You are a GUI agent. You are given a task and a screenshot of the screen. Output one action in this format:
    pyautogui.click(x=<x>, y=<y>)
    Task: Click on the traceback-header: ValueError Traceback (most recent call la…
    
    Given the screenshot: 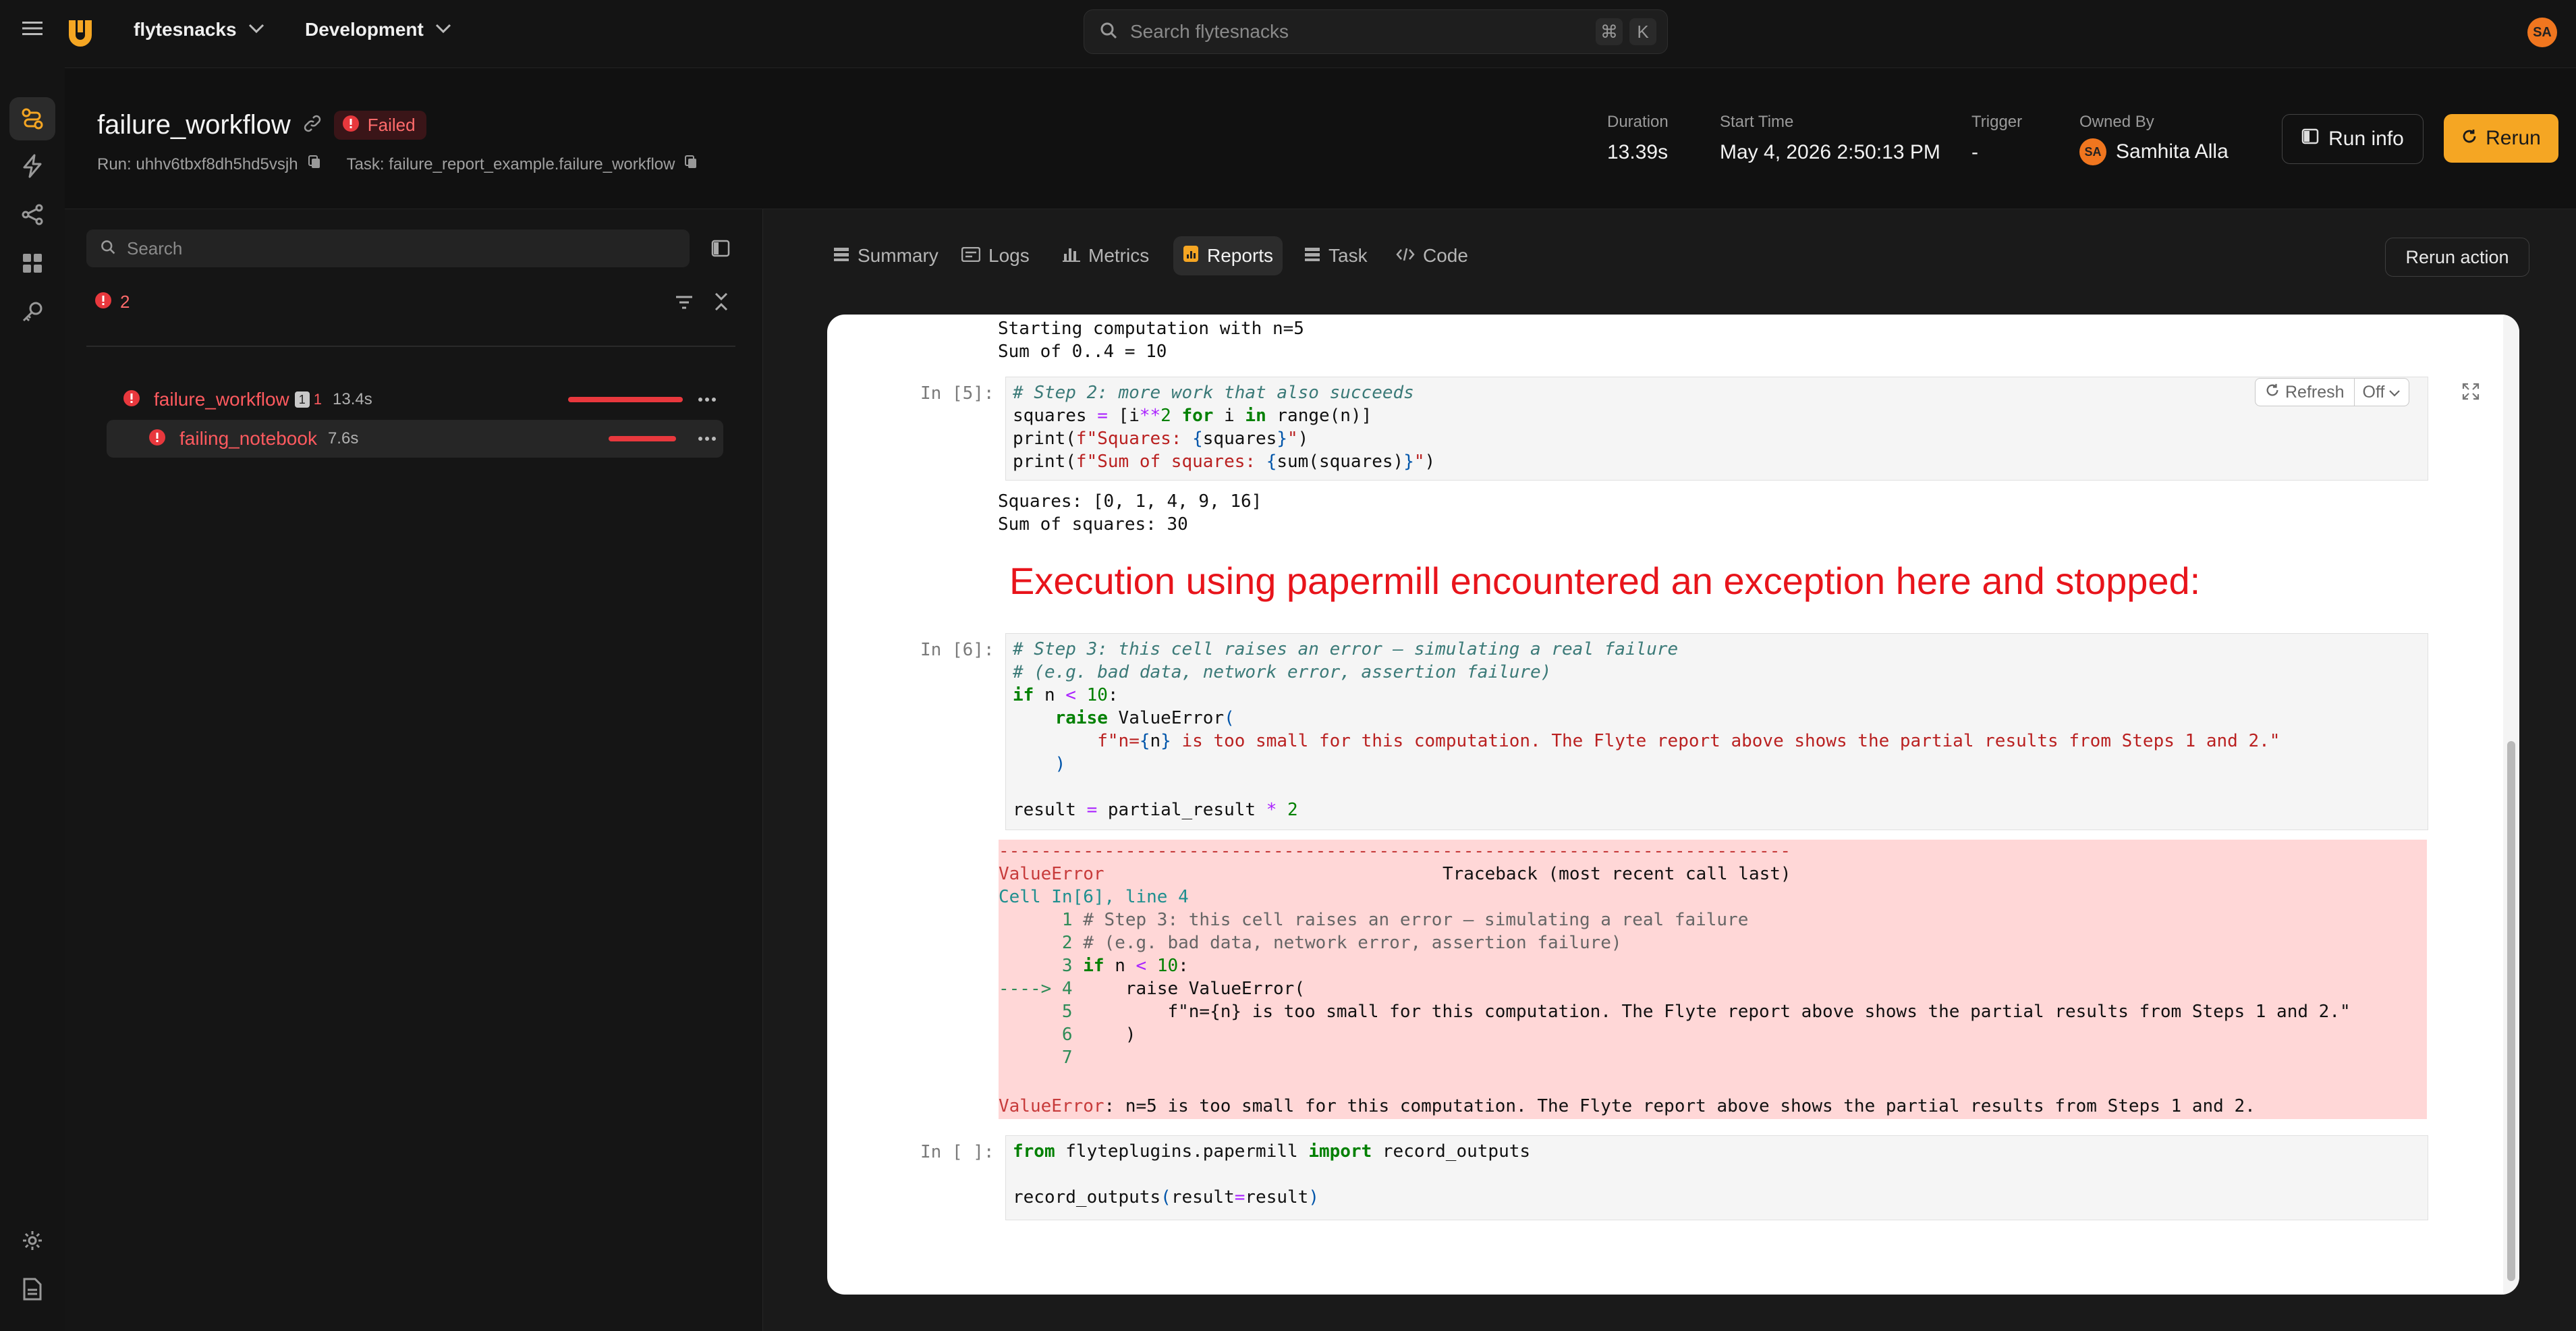 What is the action you would take?
    pyautogui.click(x=1395, y=874)
    